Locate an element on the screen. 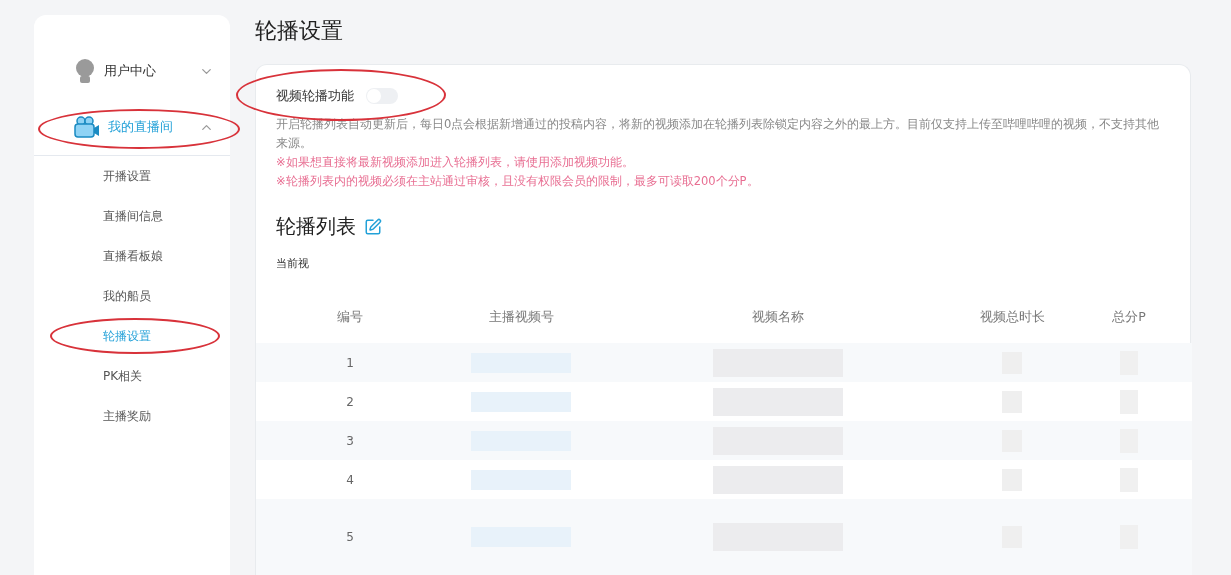 The width and height of the screenshot is (1231, 575). column-header: 视频总时长 is located at coordinates (1012, 316).